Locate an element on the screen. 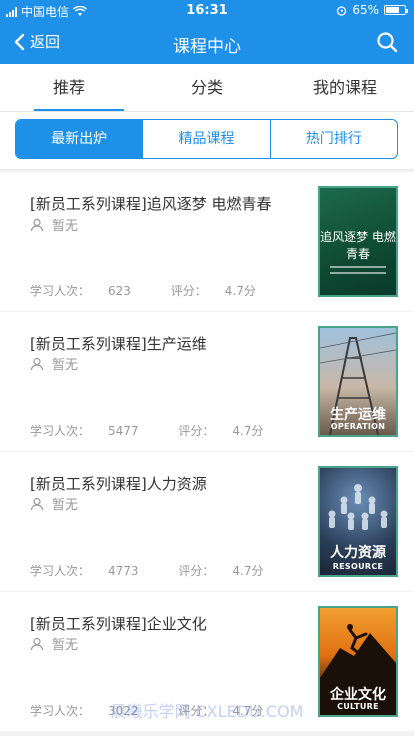 This screenshot has width=414, height=736. thumb-text: 追风逐梦 电燃青春 is located at coordinates (358, 245).